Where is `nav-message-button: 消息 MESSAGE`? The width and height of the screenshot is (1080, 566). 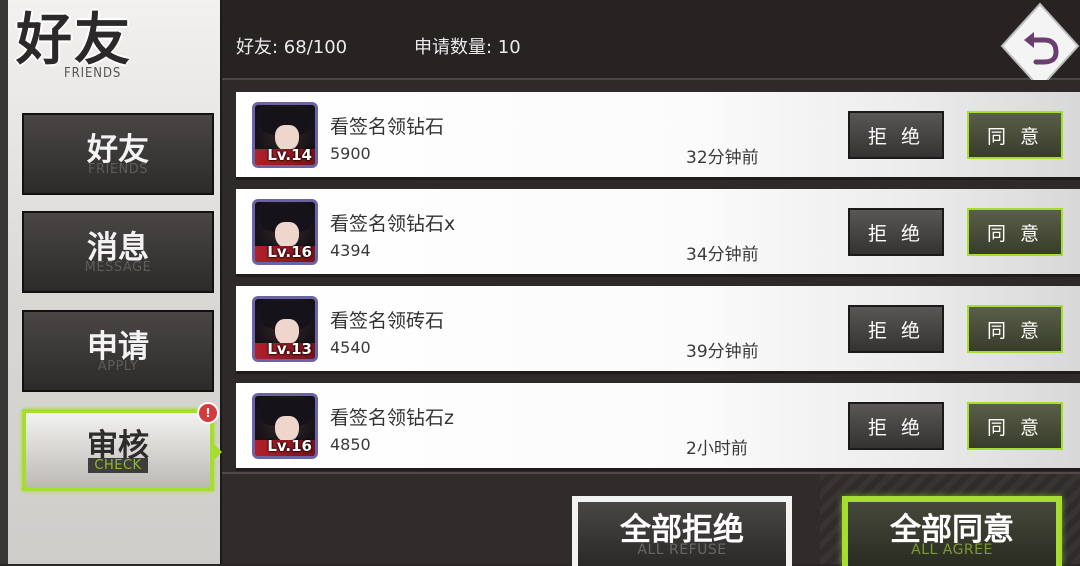
nav-message-button: 消息 MESSAGE is located at coordinates (118, 252).